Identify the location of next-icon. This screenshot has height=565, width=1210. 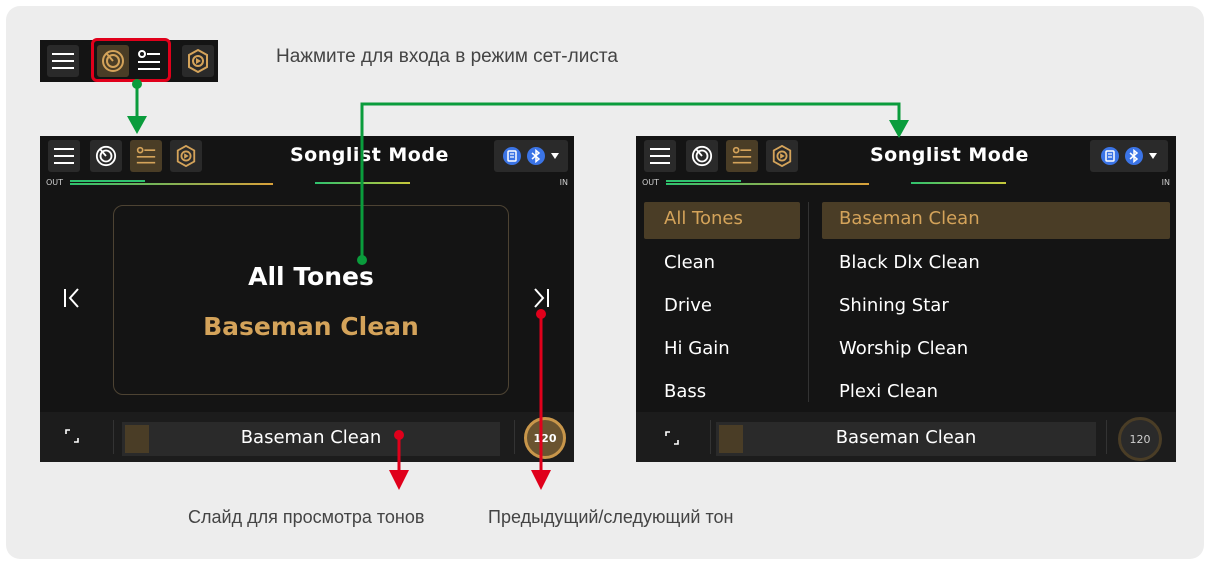
(541, 298).